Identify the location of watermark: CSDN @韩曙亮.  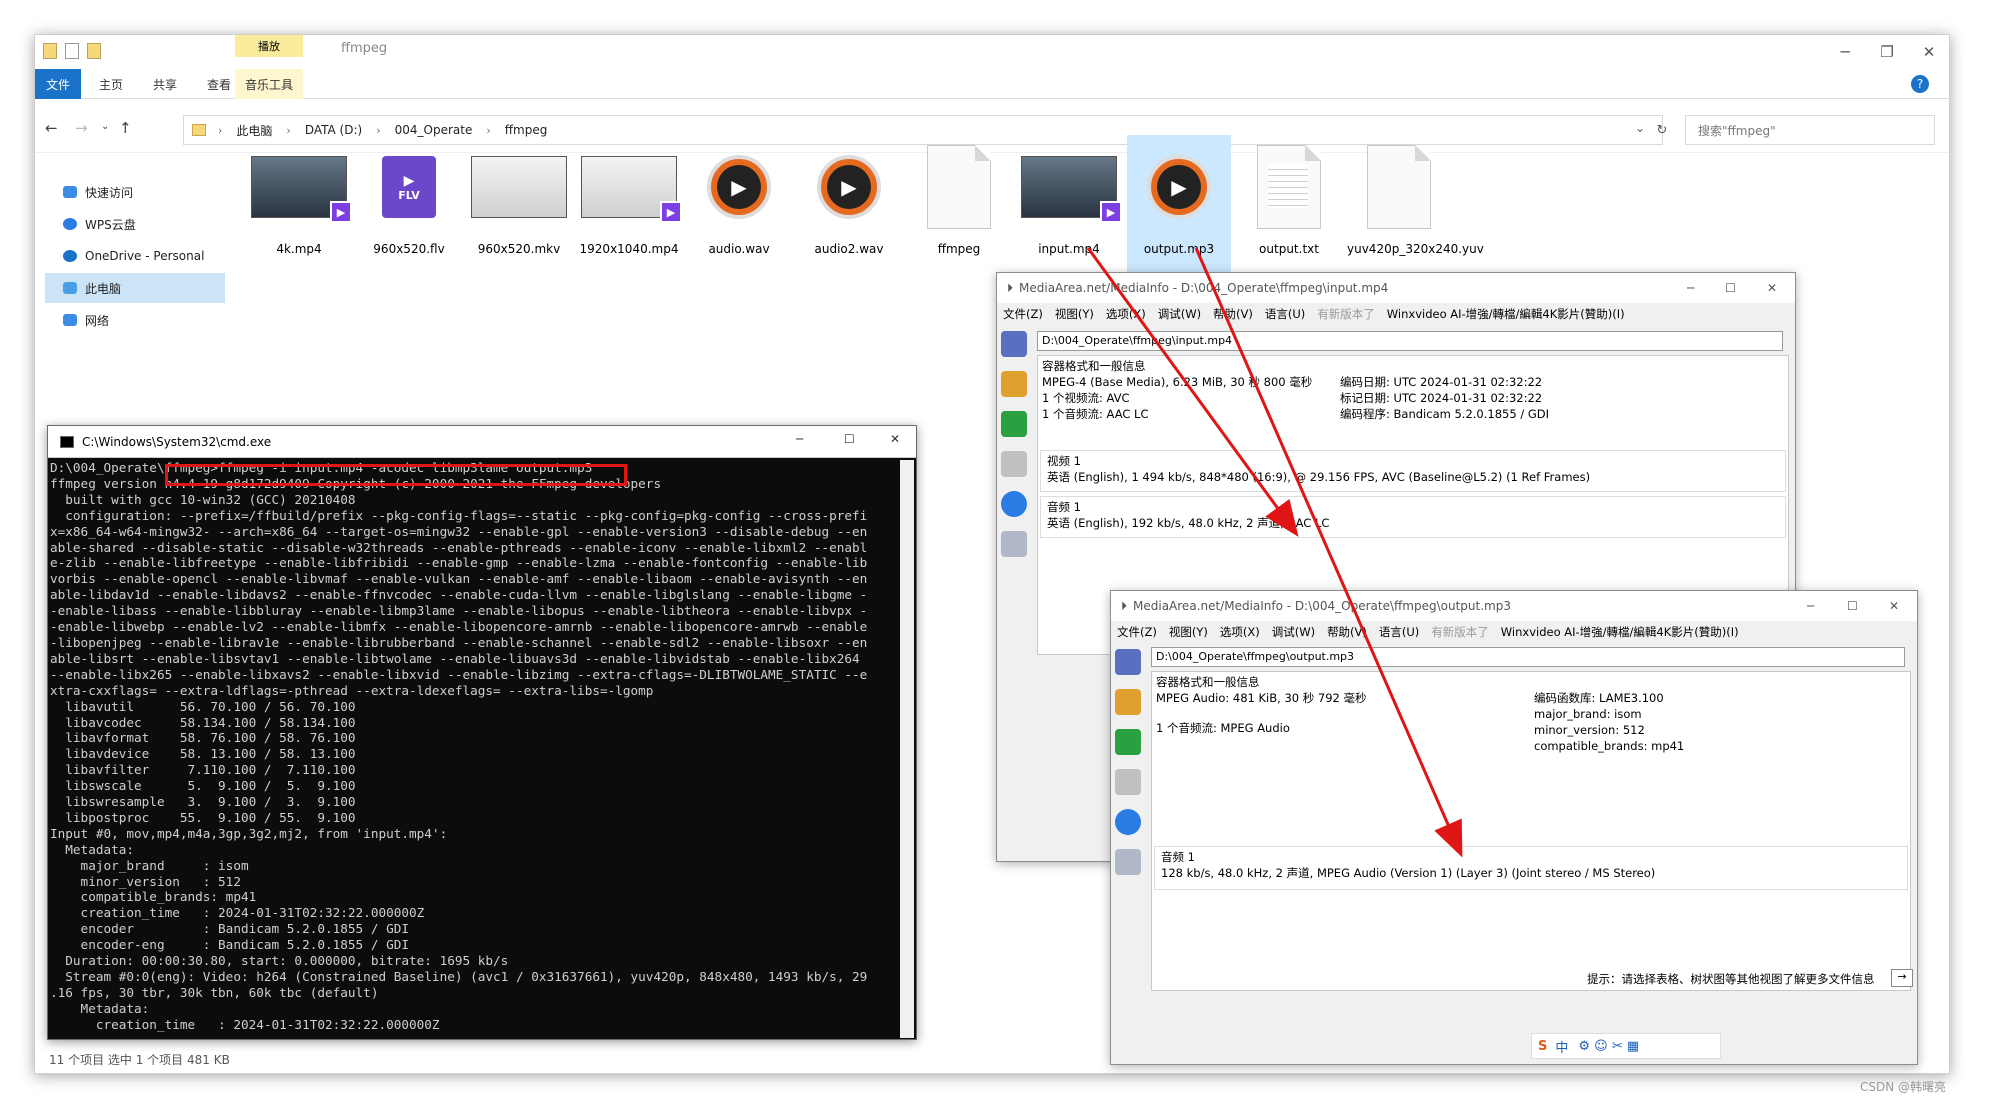
(1903, 1087).